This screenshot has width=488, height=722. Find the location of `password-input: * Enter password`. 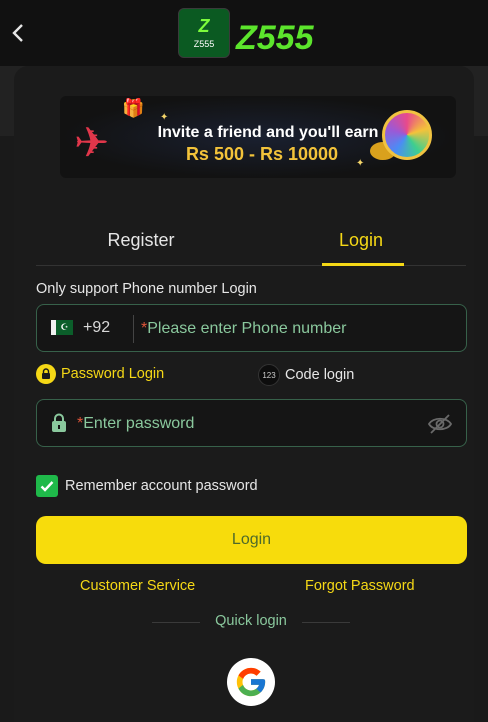

password-input: * Enter password is located at coordinates (247, 424).